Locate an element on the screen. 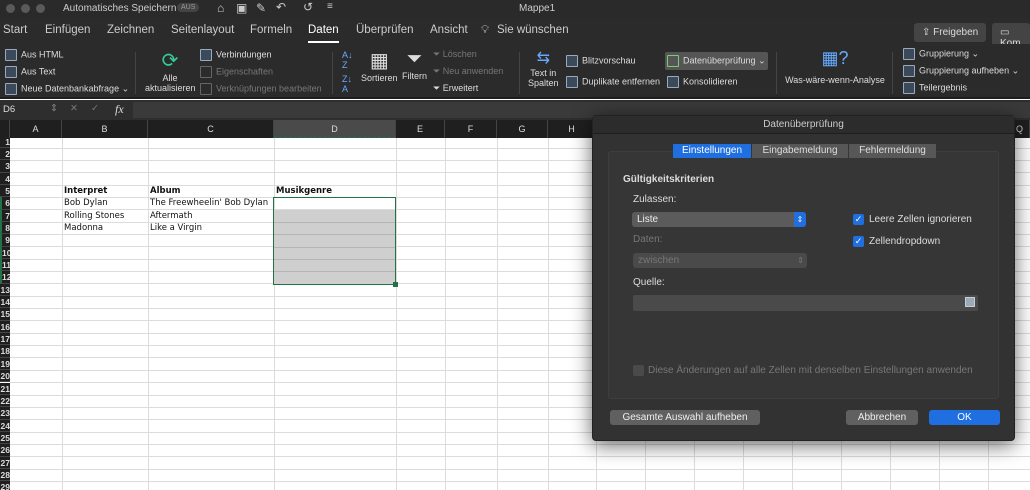 The width and height of the screenshot is (1030, 490). tab-daten: Daten is located at coordinates (323, 33).